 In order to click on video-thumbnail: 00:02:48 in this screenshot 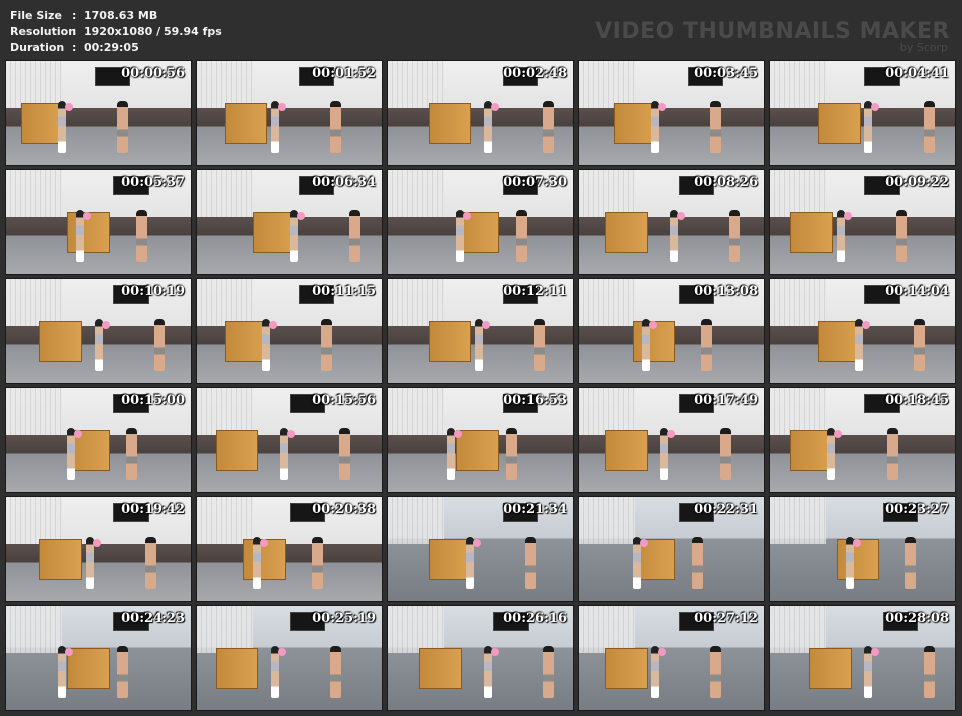, I will do `click(480, 113)`.